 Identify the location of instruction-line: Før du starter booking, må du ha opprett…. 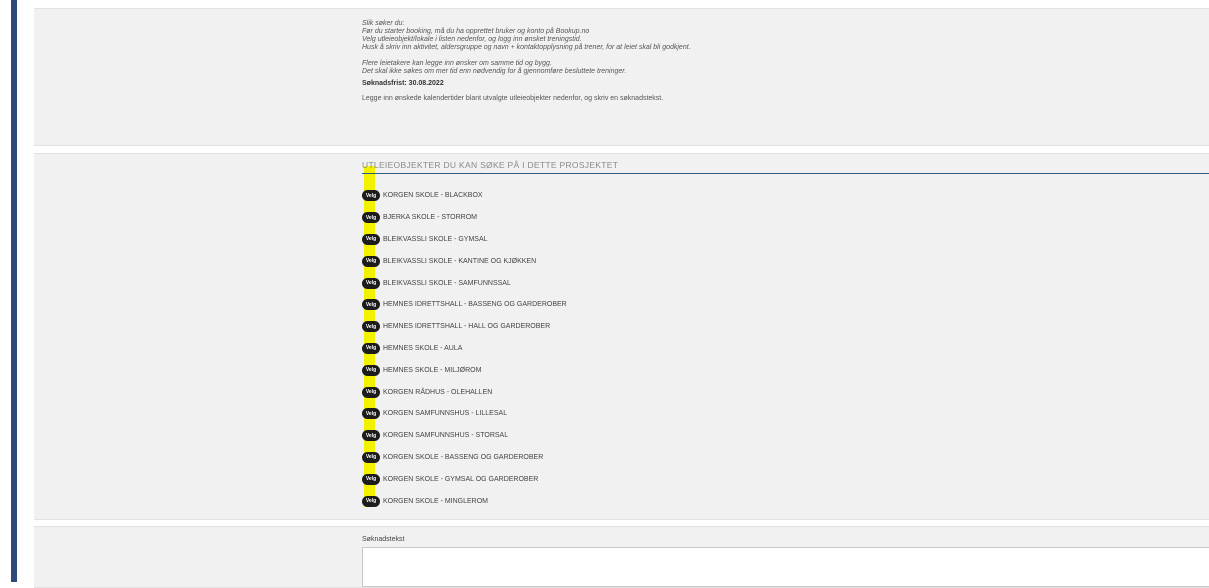
(476, 31).